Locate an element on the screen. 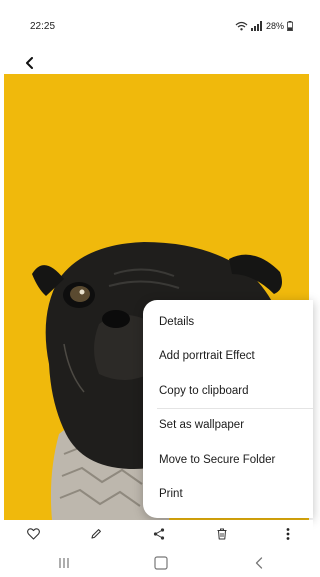 This screenshot has width=320, height=577. favorite-button is located at coordinates (33, 534).